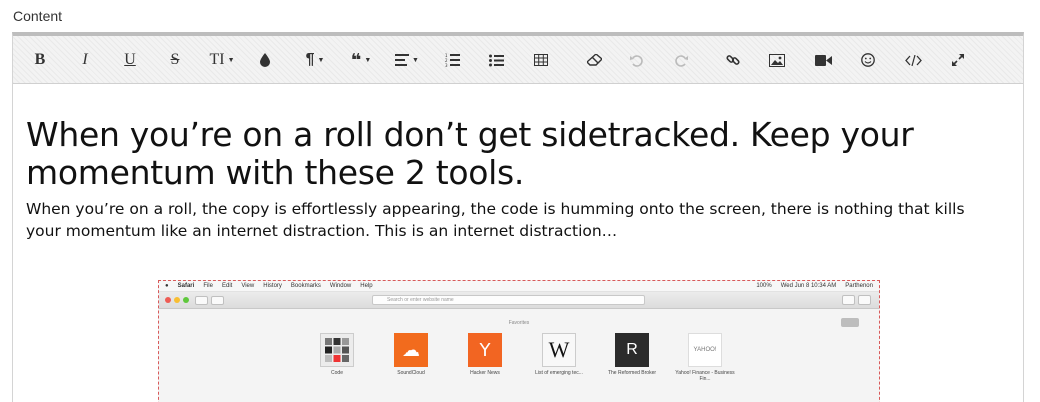 The width and height of the screenshot is (1040, 402). I want to click on unordered-list-icon, so click(496, 60).